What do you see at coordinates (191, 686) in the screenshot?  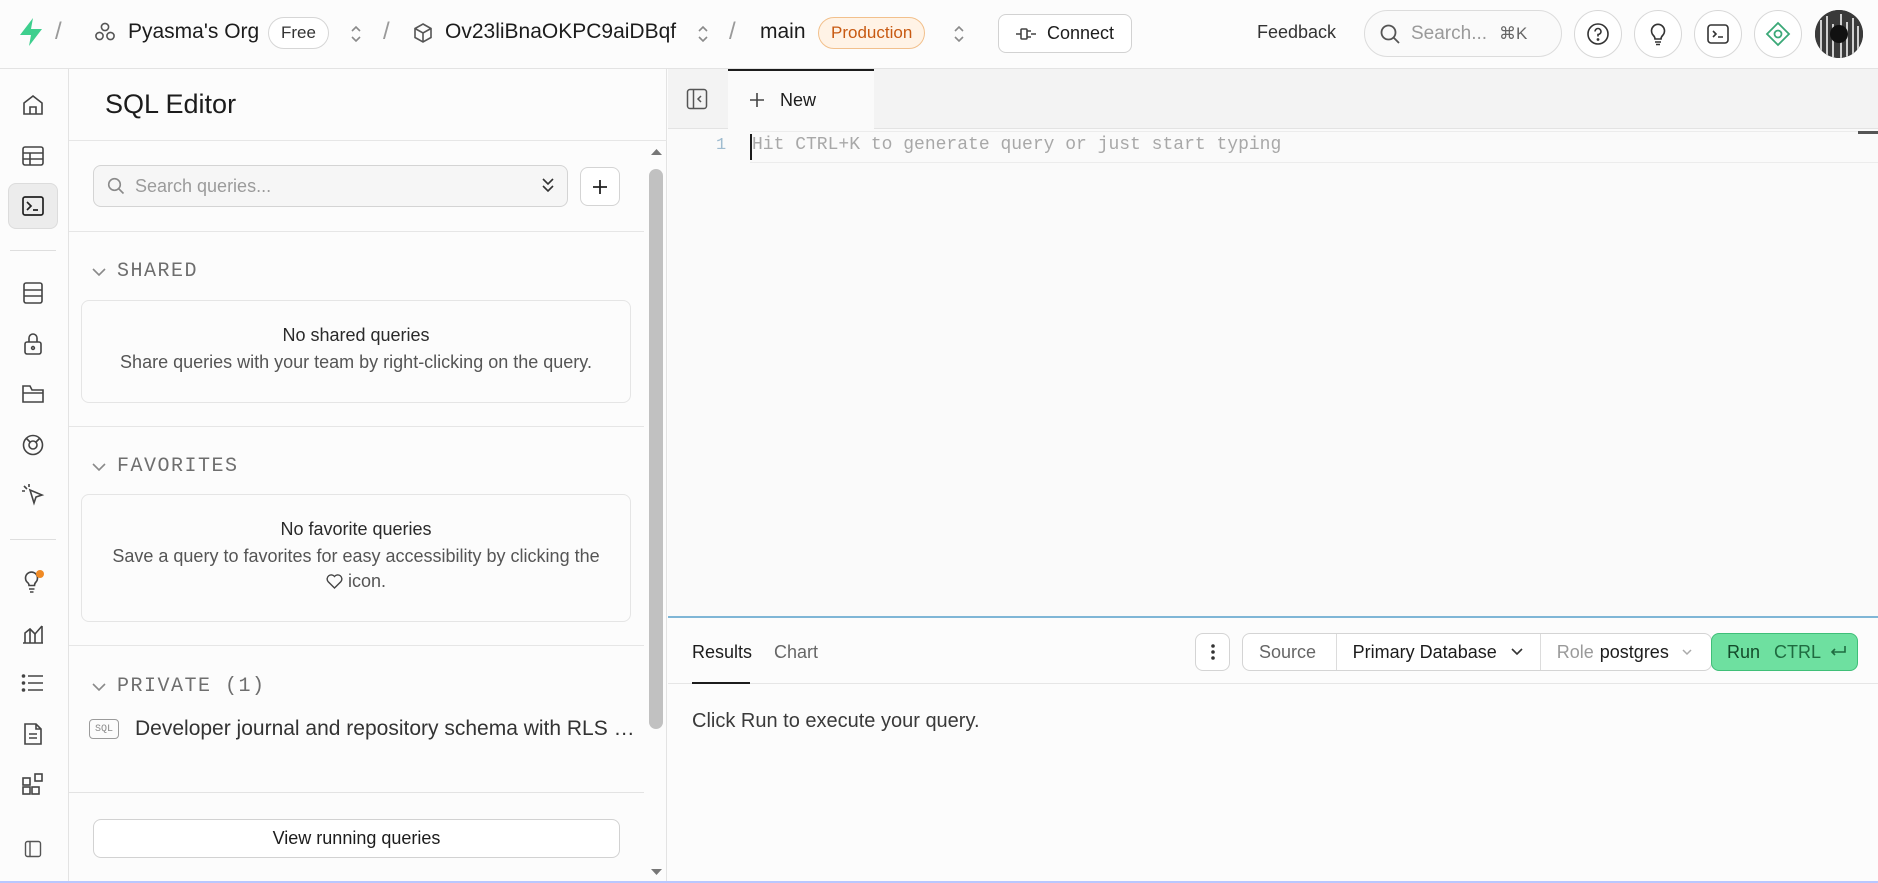 I see `section-label: PRIVATE (1)` at bounding box center [191, 686].